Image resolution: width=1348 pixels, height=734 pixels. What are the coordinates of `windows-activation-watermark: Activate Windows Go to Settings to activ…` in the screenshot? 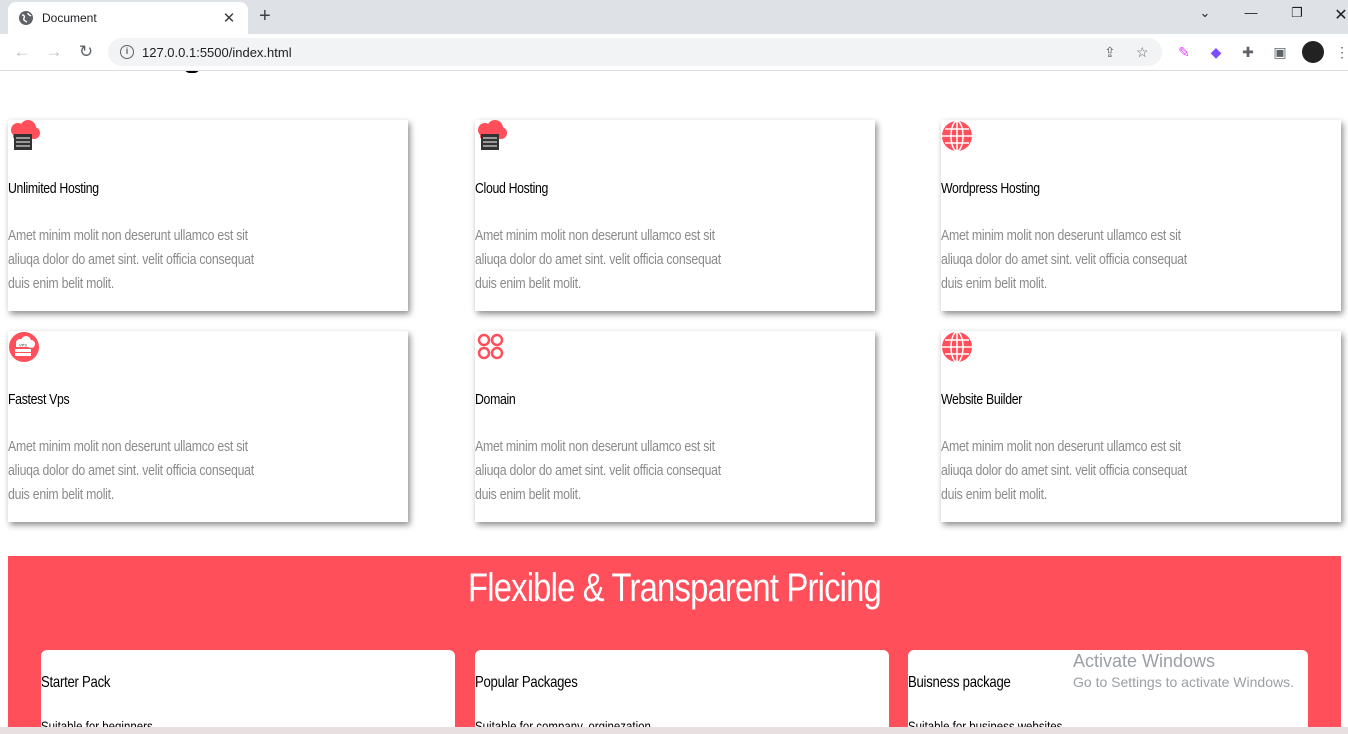 It's located at (1183, 670).